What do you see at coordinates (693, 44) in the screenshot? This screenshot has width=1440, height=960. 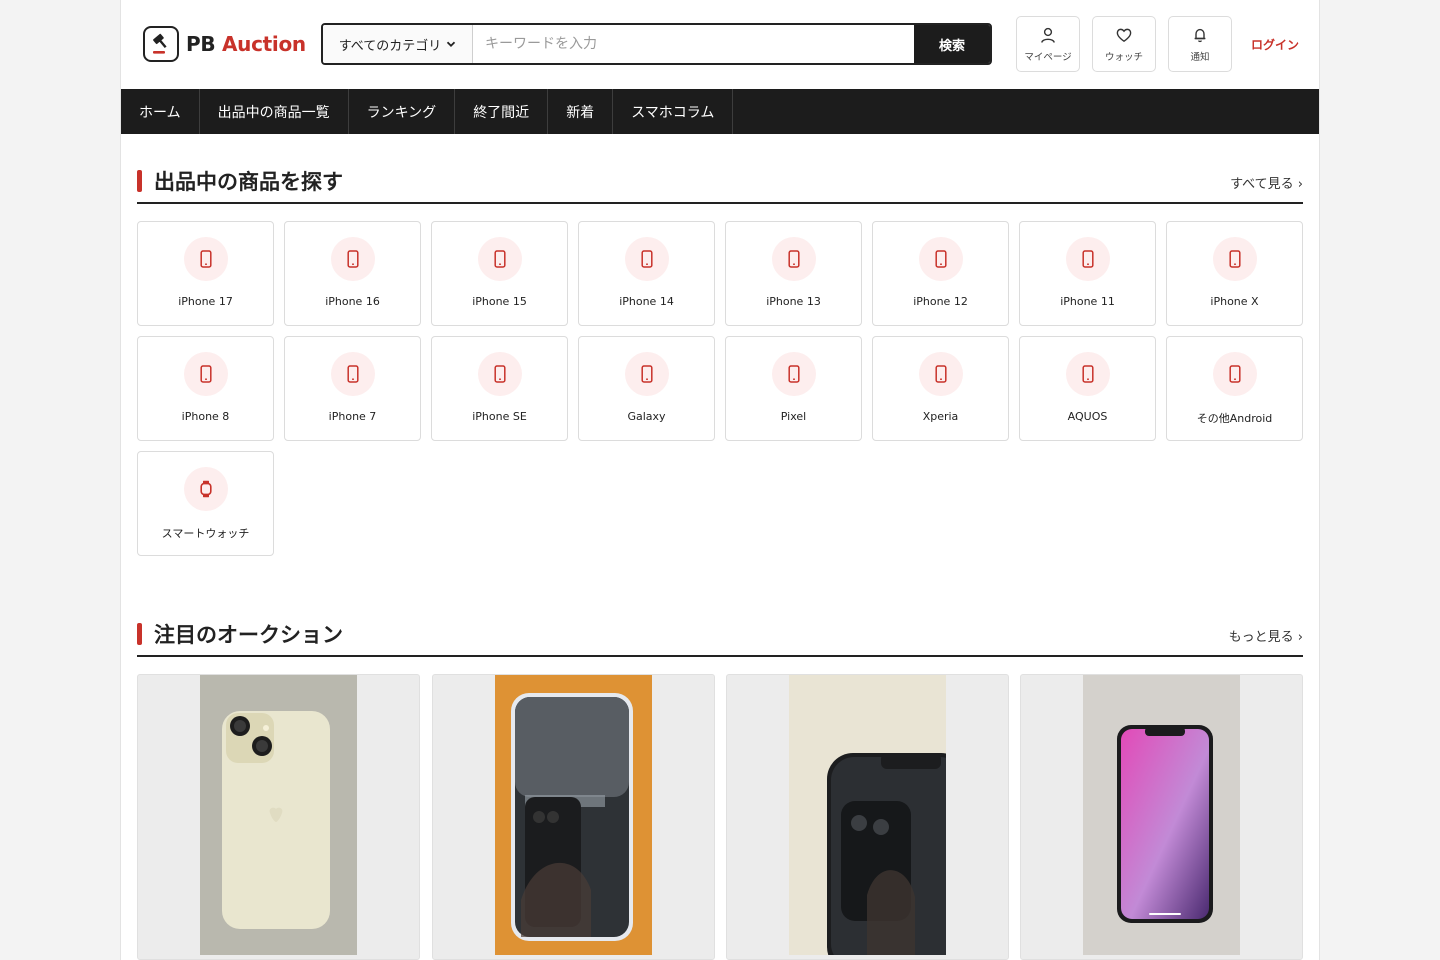 I see `search-input` at bounding box center [693, 44].